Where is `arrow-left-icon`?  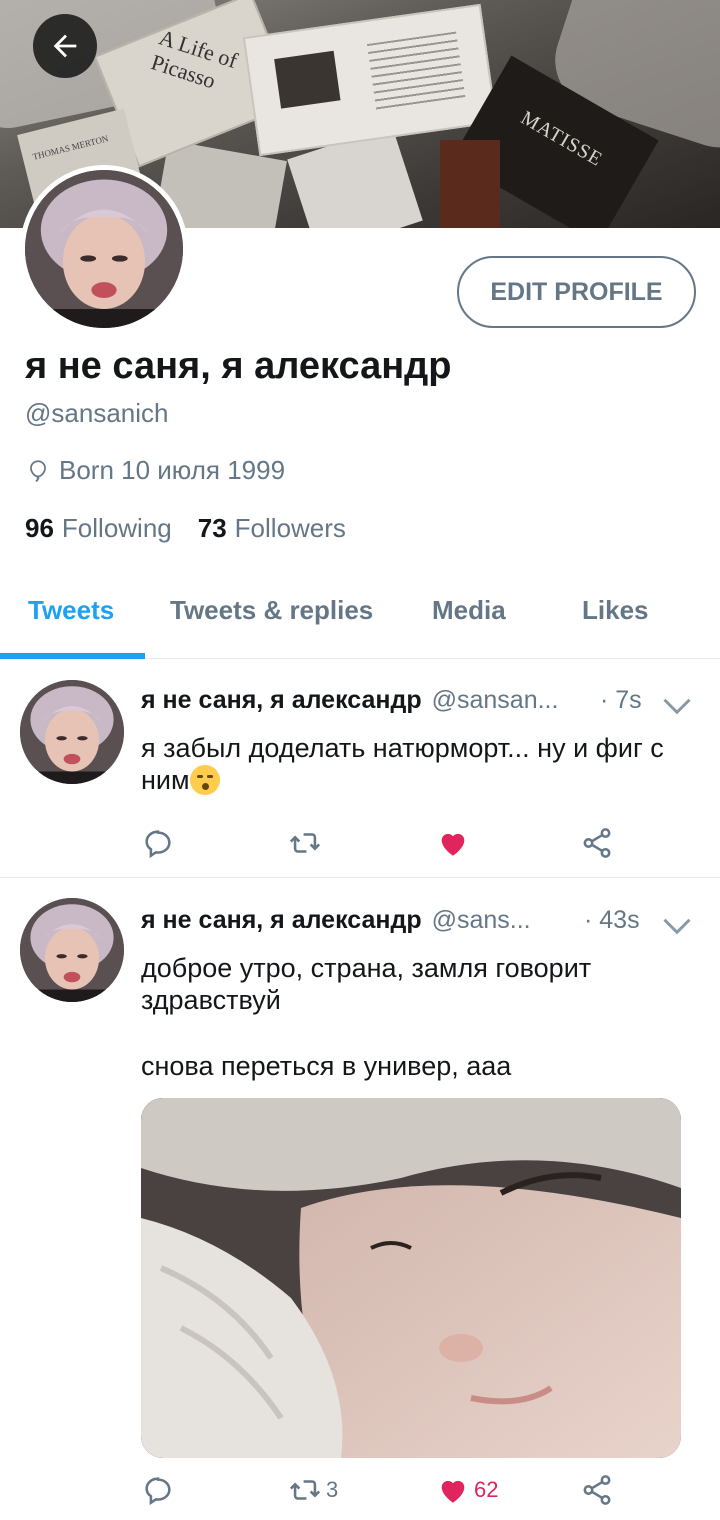 arrow-left-icon is located at coordinates (65, 46).